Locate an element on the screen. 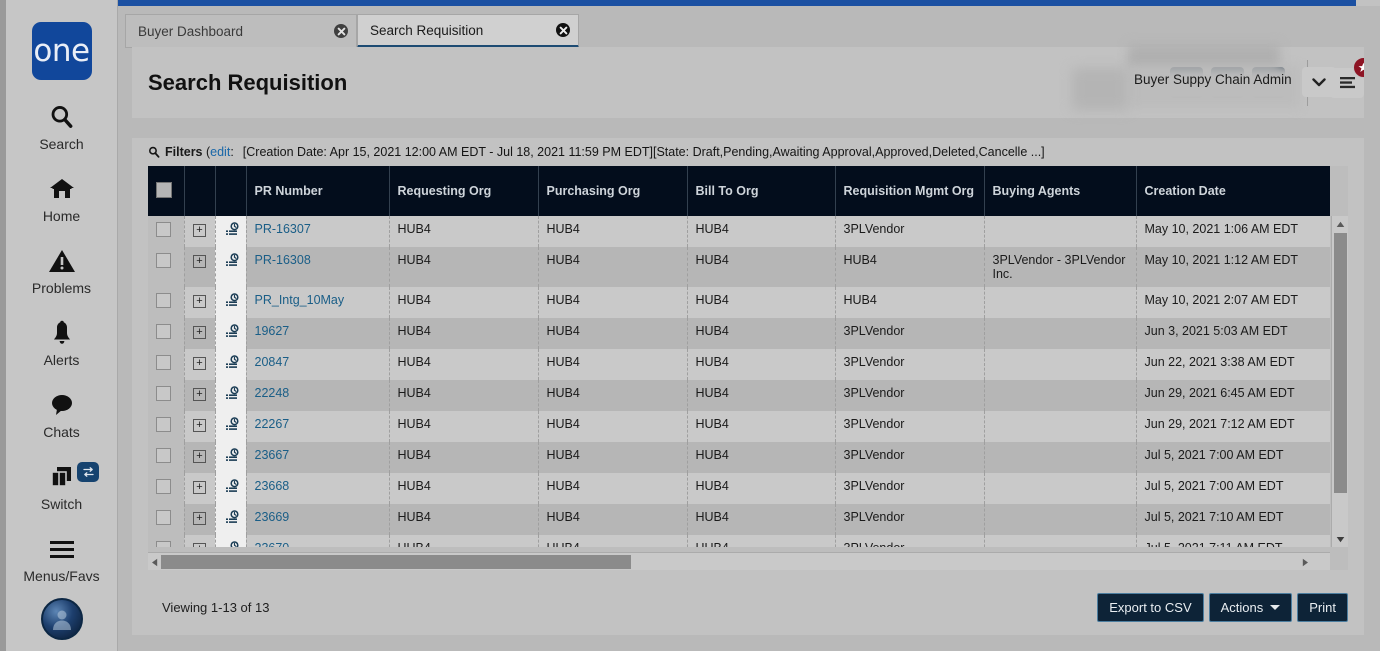 This screenshot has height=651, width=1380. user-avatar is located at coordinates (61, 619).